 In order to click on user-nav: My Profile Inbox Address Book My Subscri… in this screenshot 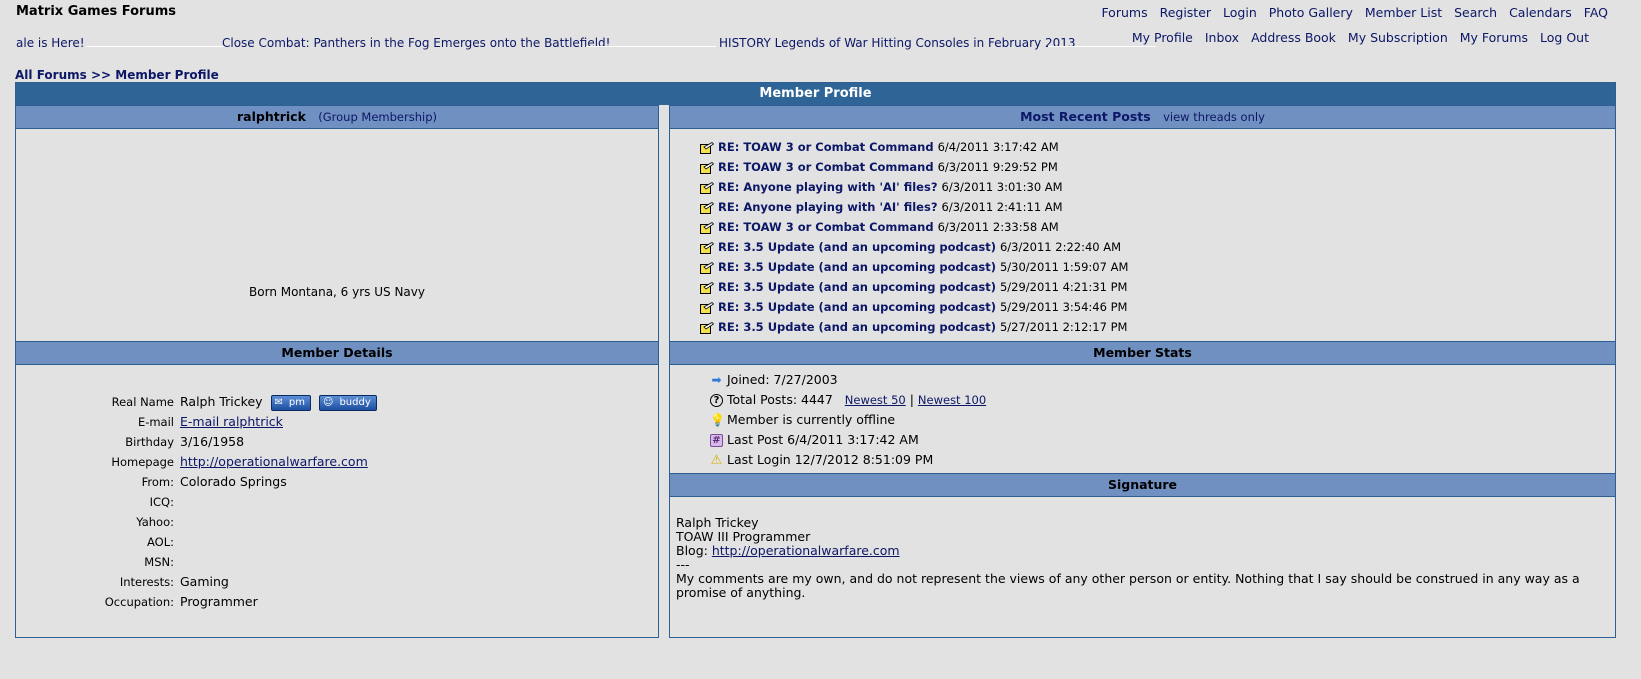, I will do `click(1356, 37)`.